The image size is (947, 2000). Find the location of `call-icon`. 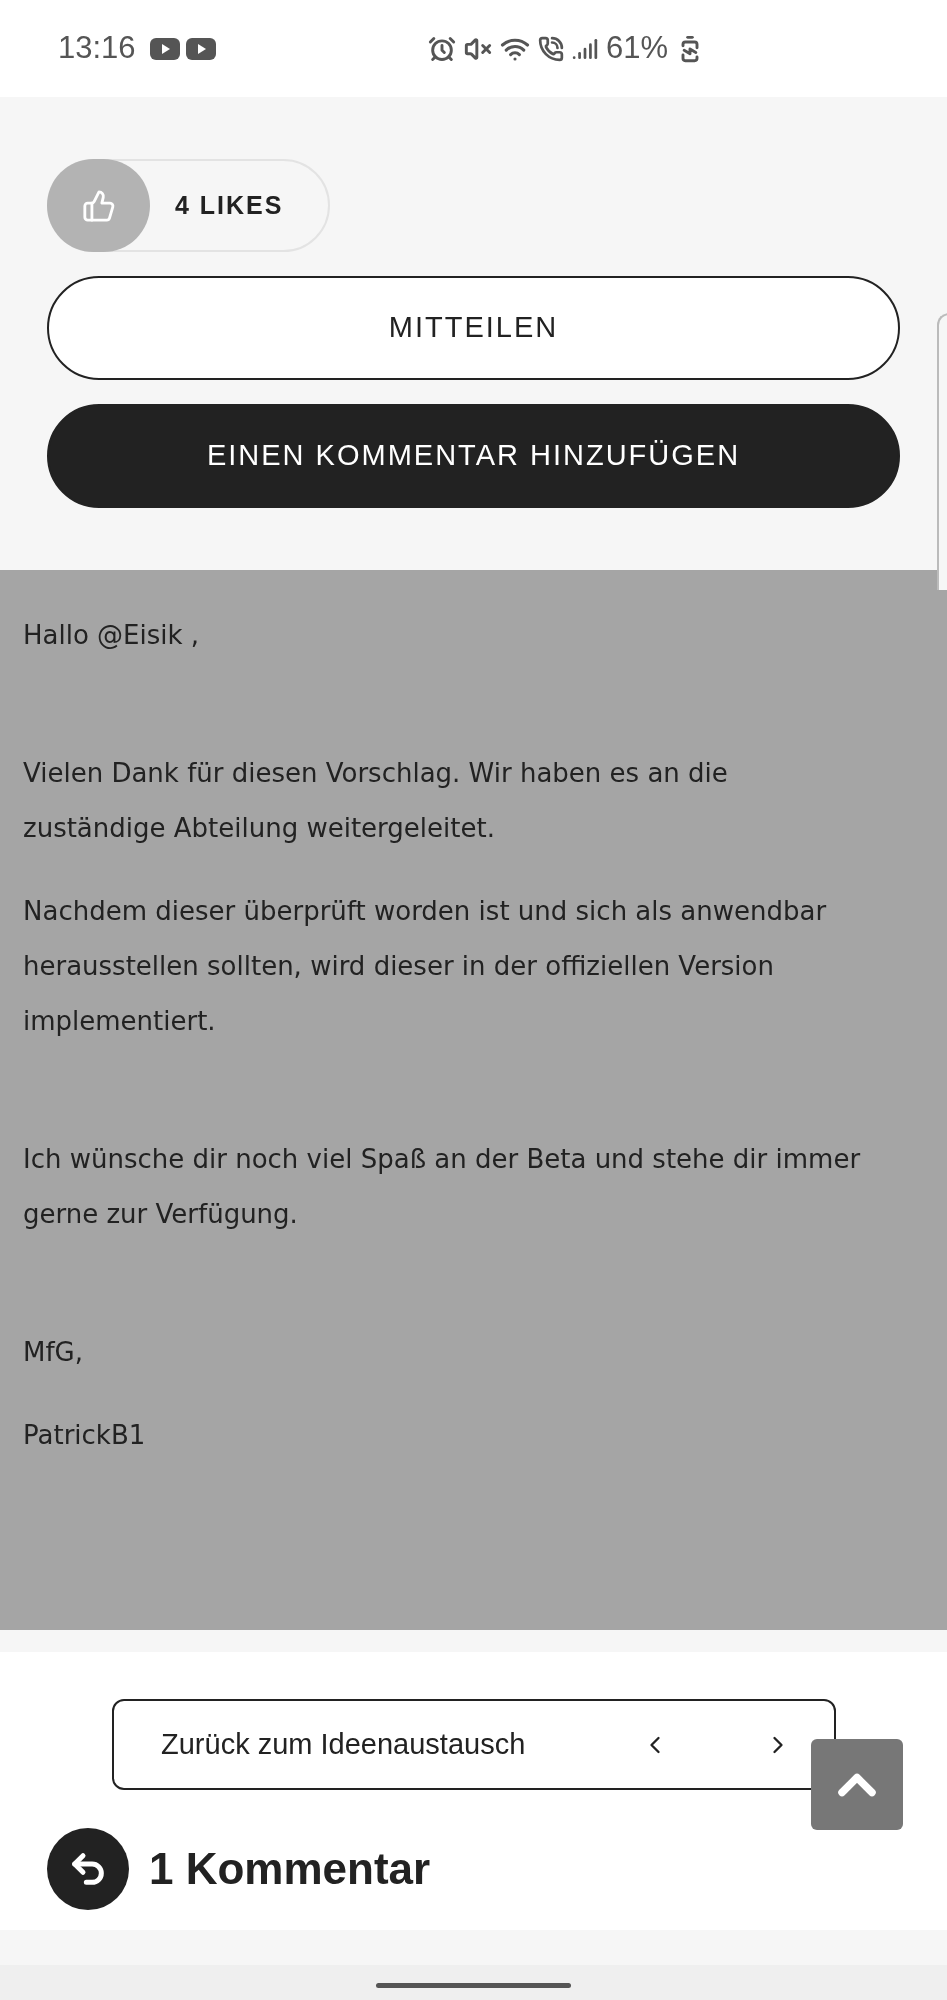

call-icon is located at coordinates (550, 48).